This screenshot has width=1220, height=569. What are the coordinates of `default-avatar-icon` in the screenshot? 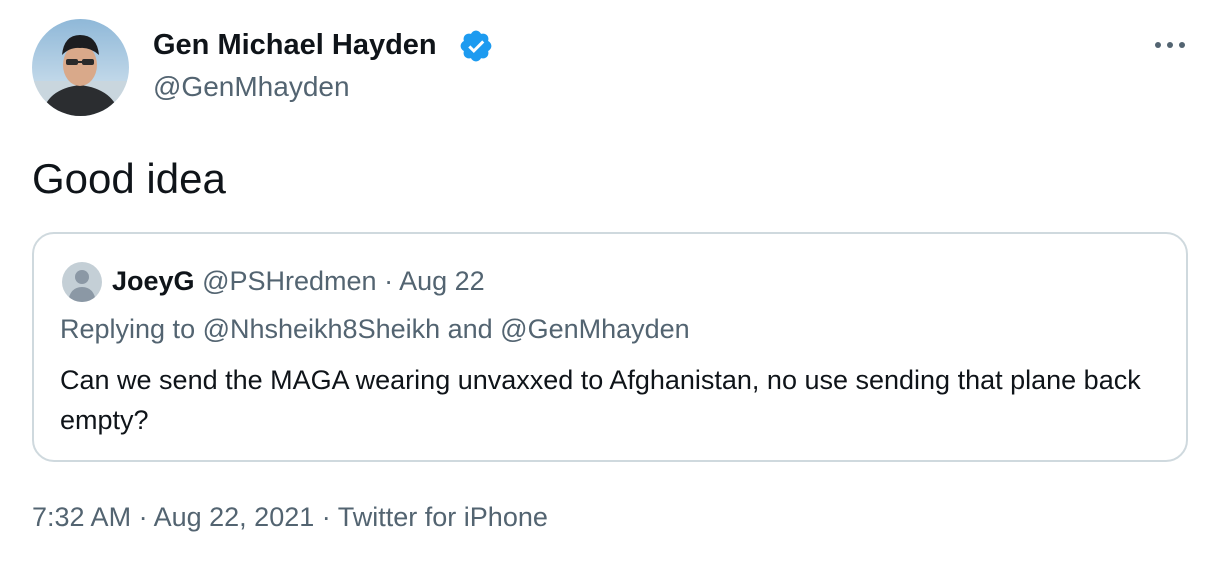 It's located at (82, 282).